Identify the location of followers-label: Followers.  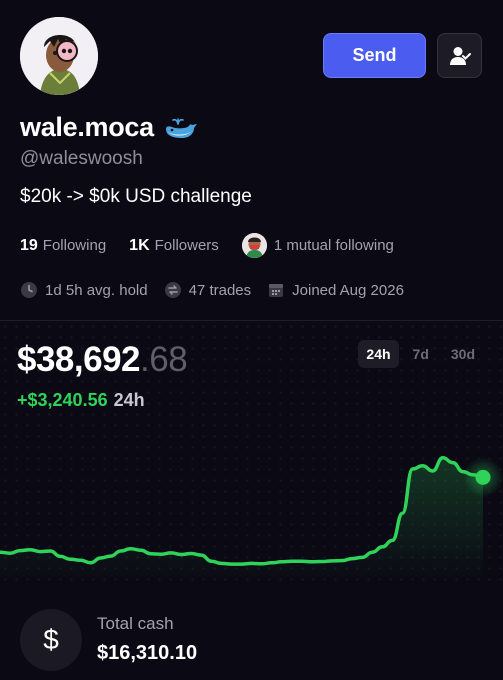
(186, 245).